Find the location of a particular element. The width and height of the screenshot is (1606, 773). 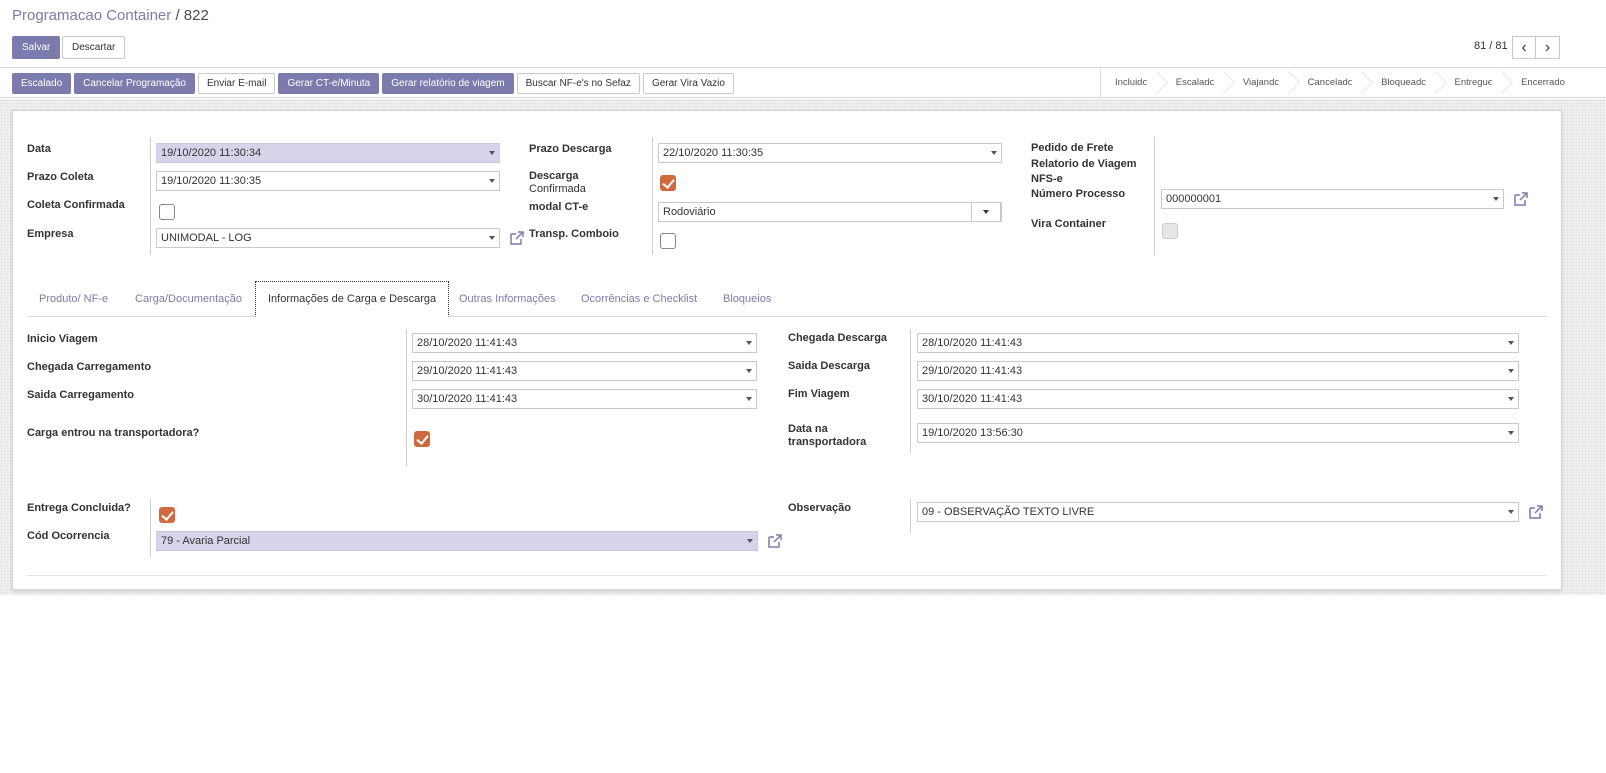

fim-viagem-field: 30/10/2020 11:41:43 is located at coordinates (1218, 399).